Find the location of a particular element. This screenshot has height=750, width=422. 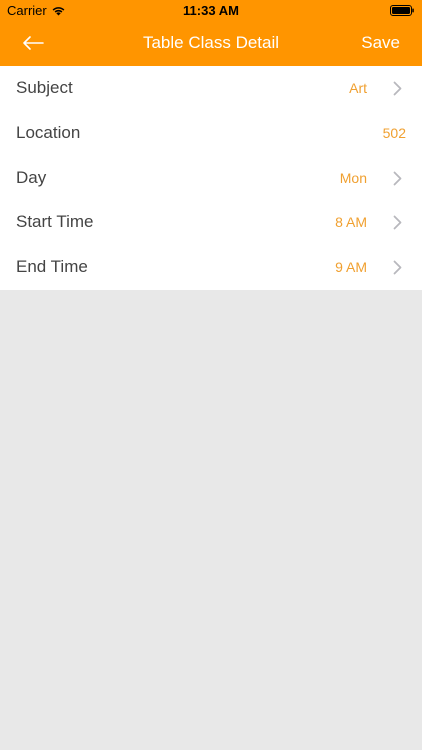

row-end-time: End Time 9 AM is located at coordinates (211, 267).